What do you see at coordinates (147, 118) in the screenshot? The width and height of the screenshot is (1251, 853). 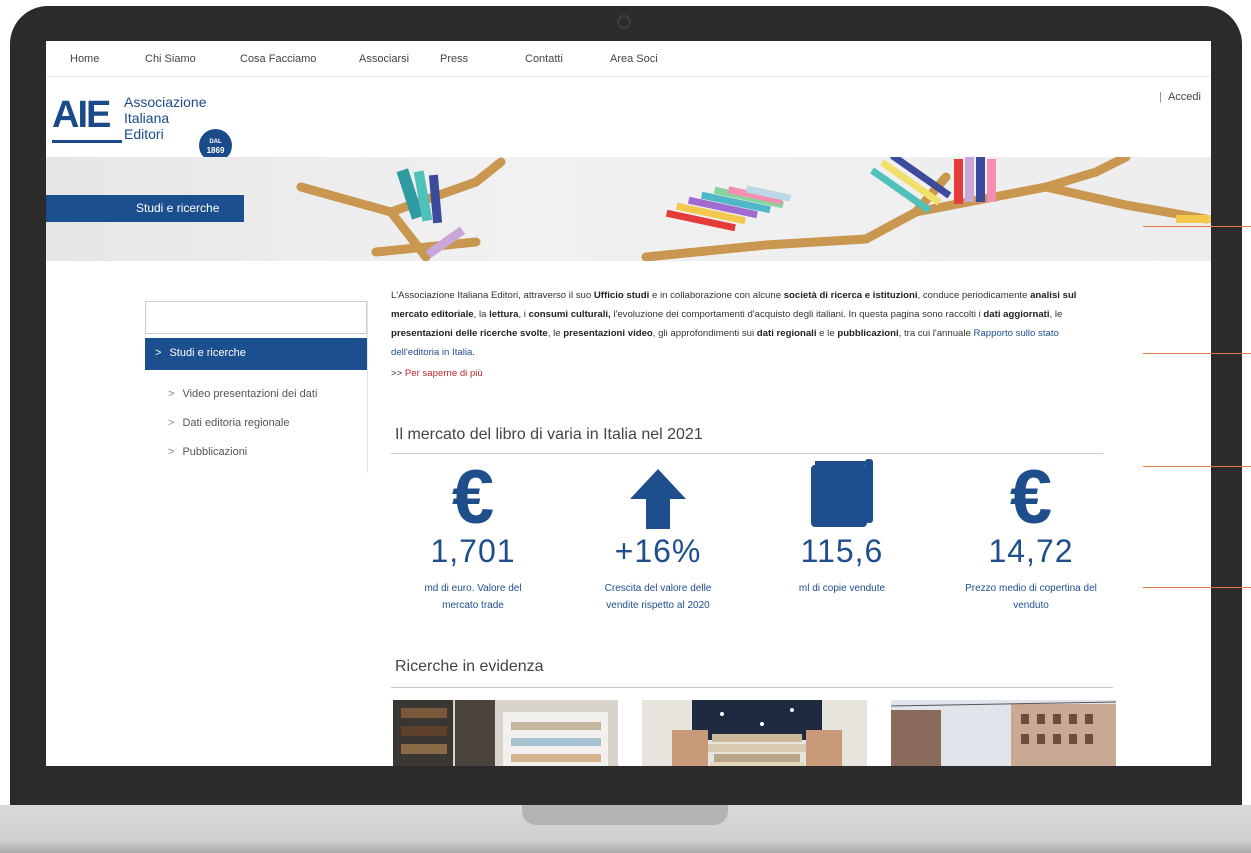 I see `logo-line-2: Italiana` at bounding box center [147, 118].